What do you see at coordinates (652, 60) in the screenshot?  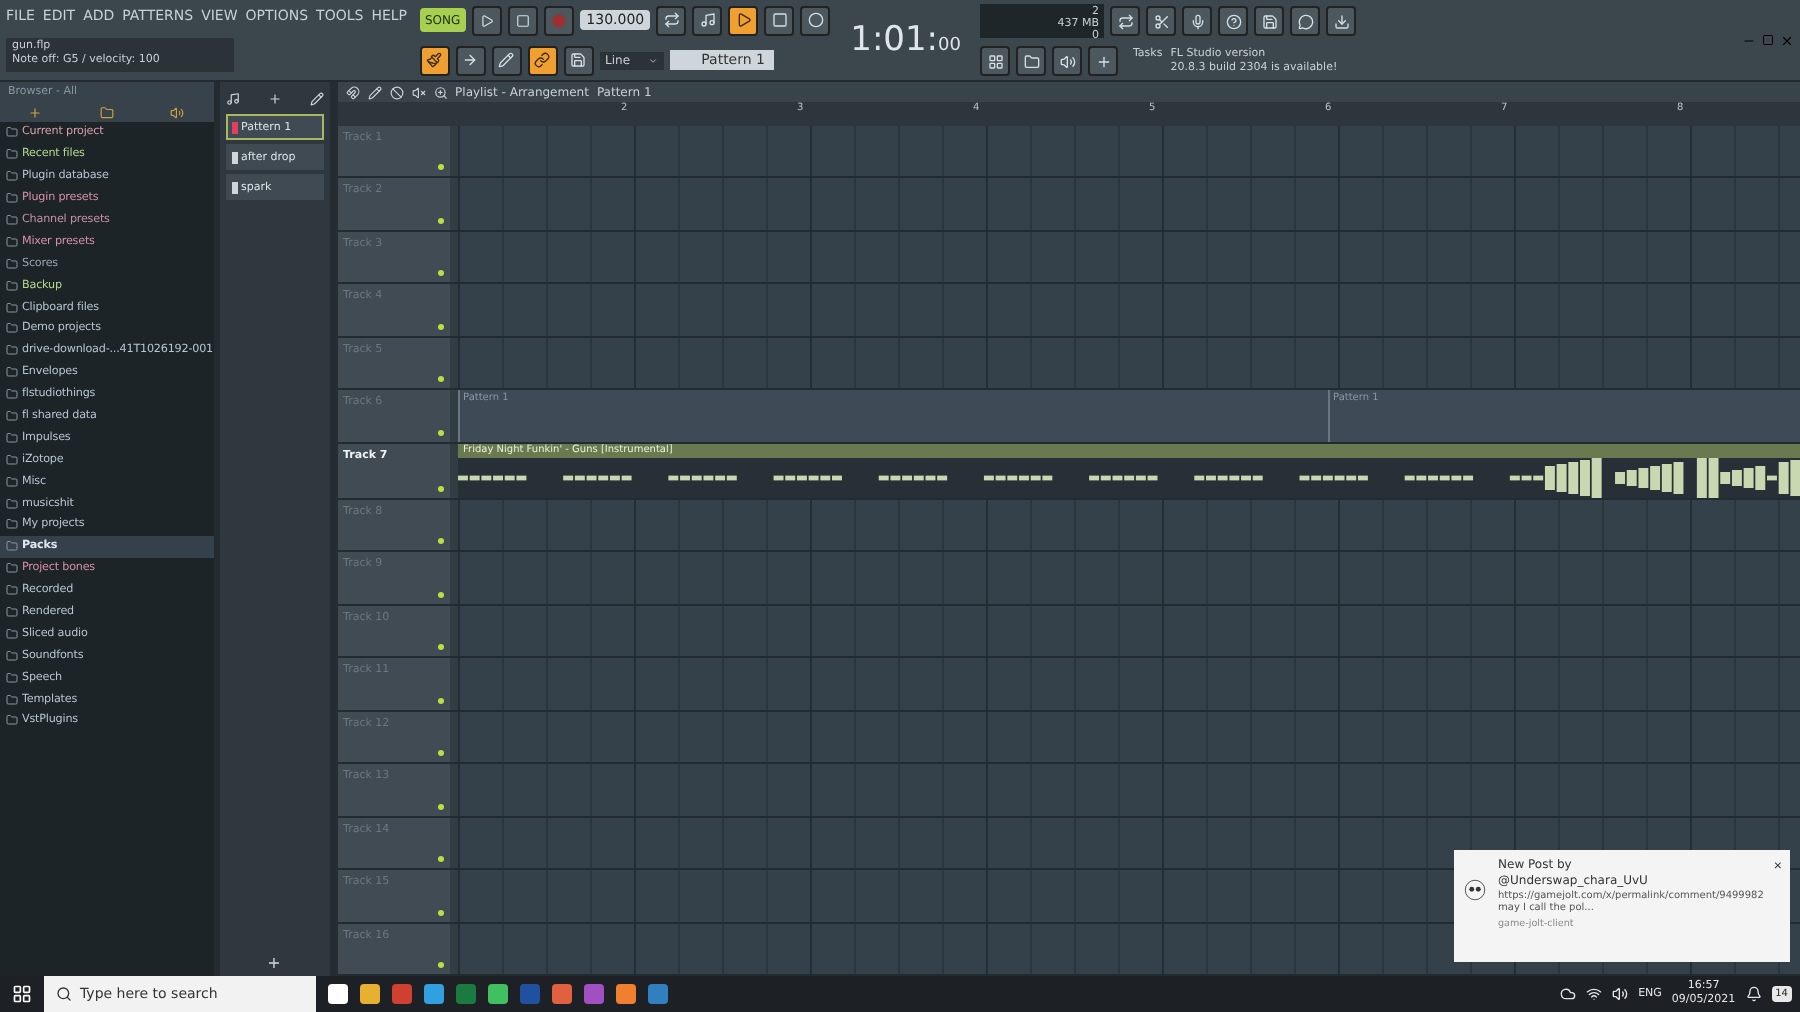 I see `caret-icon` at bounding box center [652, 60].